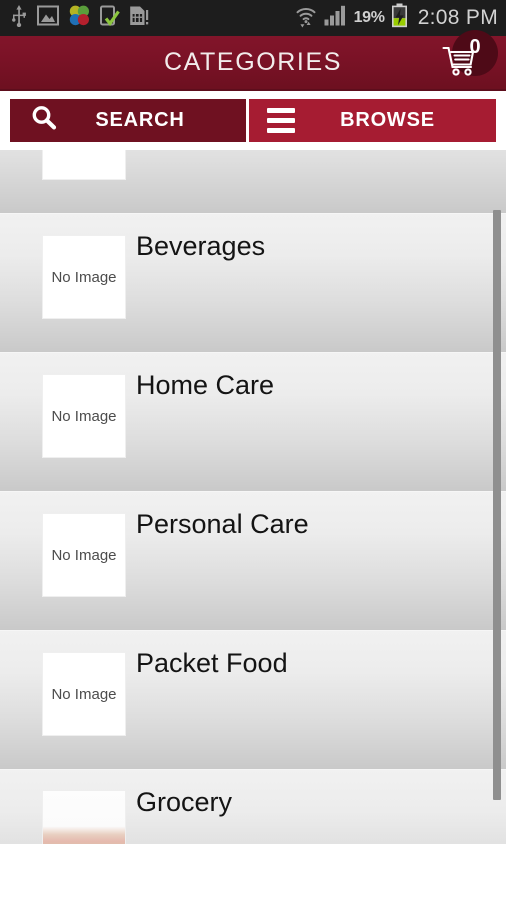 This screenshot has height=900, width=506. Describe the element at coordinates (205, 385) in the screenshot. I see `category-title: Home Care` at that location.